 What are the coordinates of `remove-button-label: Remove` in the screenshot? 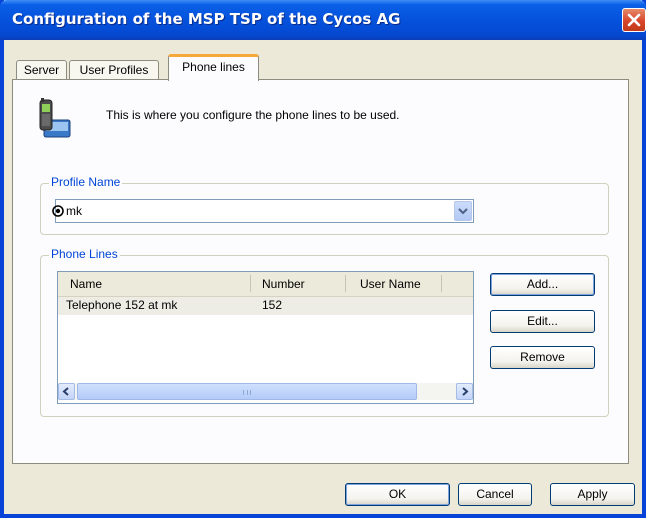 It's located at (542, 357).